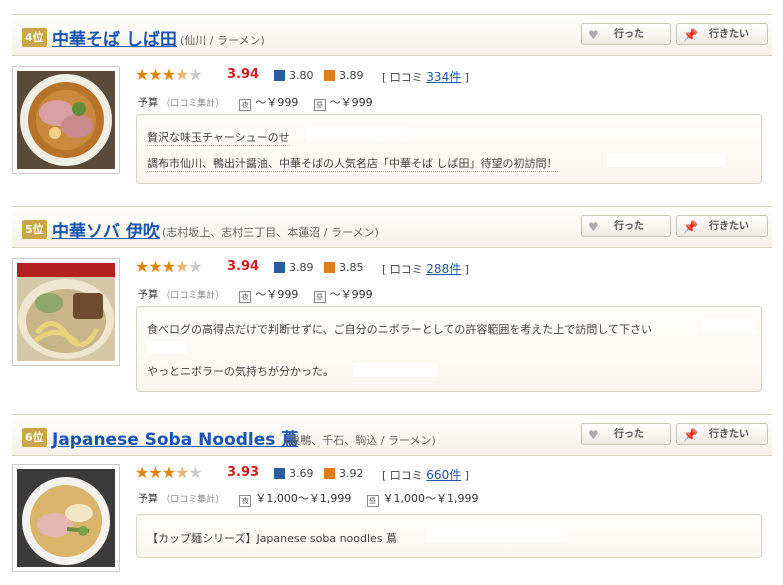  Describe the element at coordinates (294, 267) in the screenshot. I see `dinner-score: 3.89` at that location.